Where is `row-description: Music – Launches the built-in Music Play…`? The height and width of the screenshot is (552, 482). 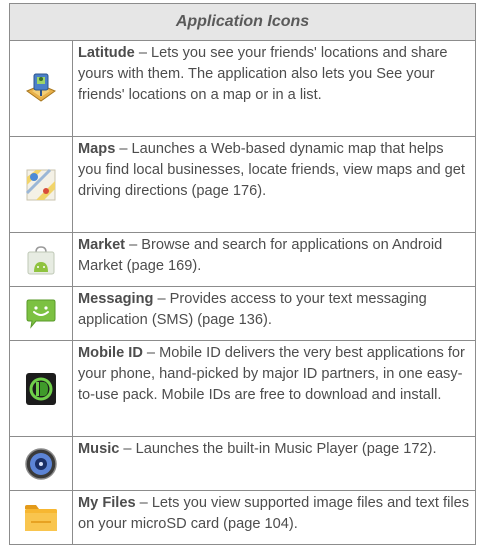
row-description: Music – Launches the built-in Music Play… is located at coordinates (274, 463).